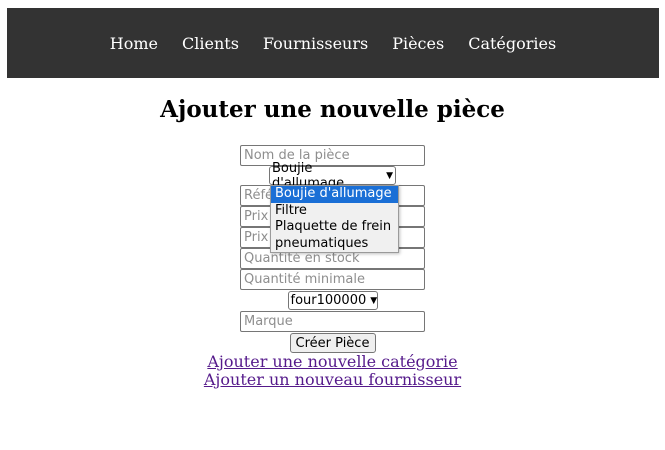 The height and width of the screenshot is (450, 665). I want to click on dropdown-option: Plaquette de frein, so click(334, 227).